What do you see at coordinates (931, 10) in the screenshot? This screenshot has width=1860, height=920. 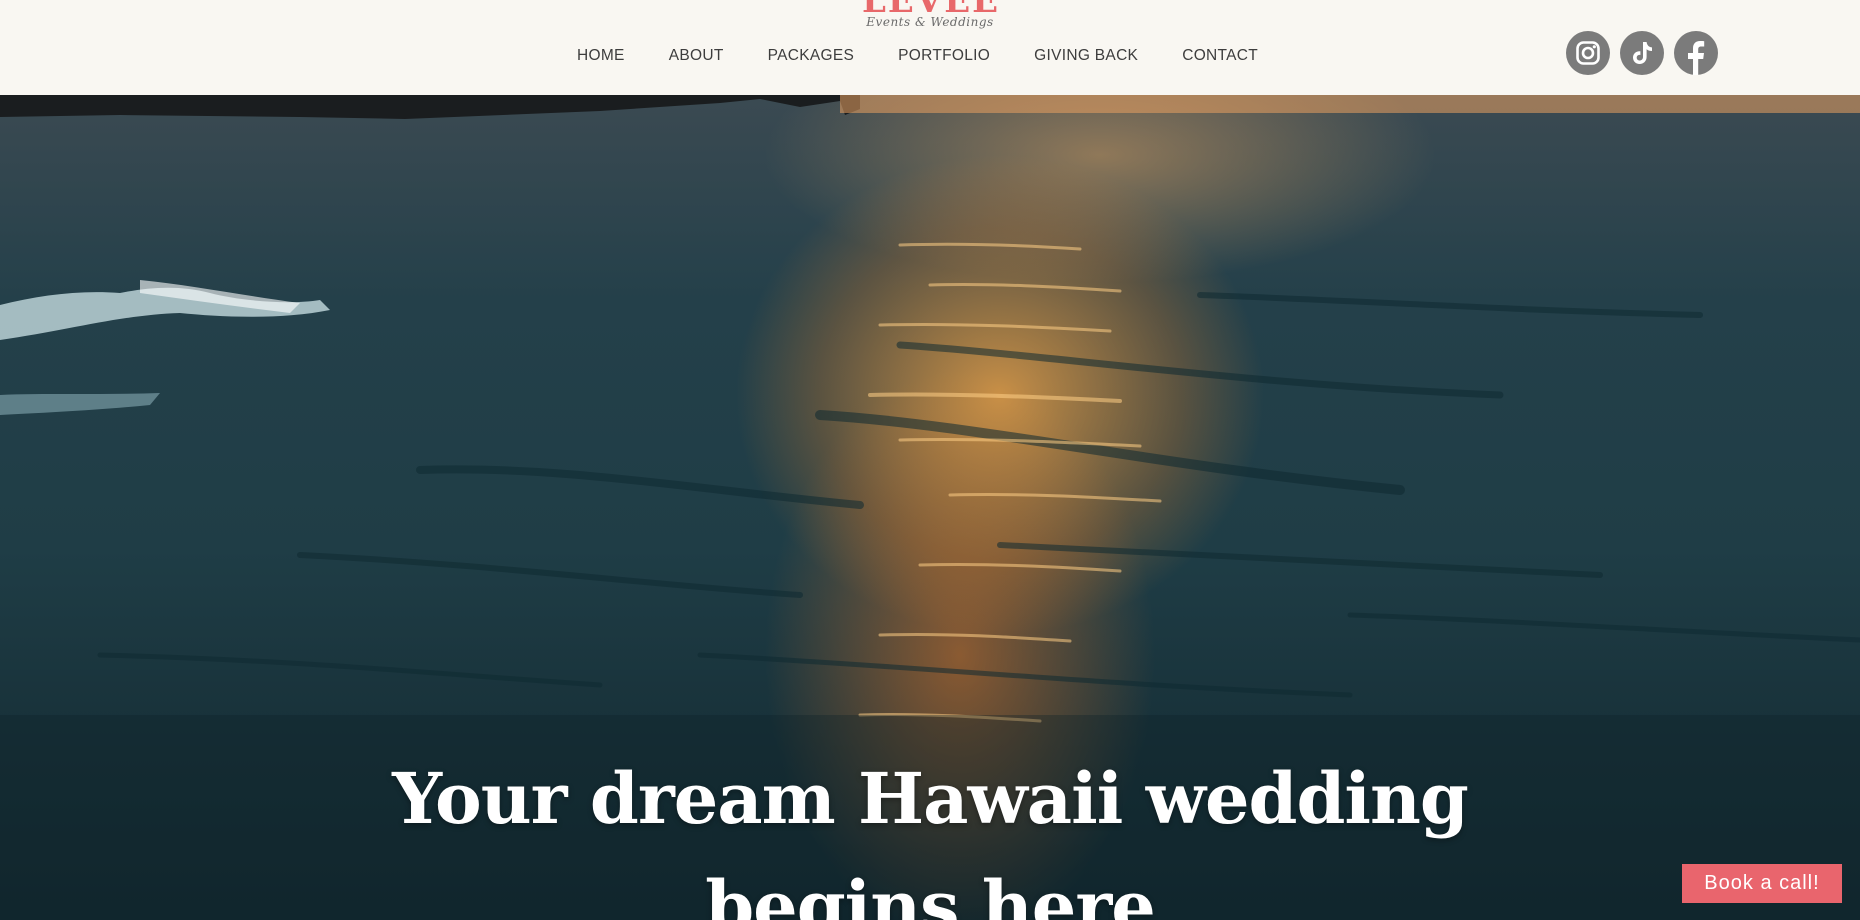 I see `logo-wordmark: LEVEE` at bounding box center [931, 10].